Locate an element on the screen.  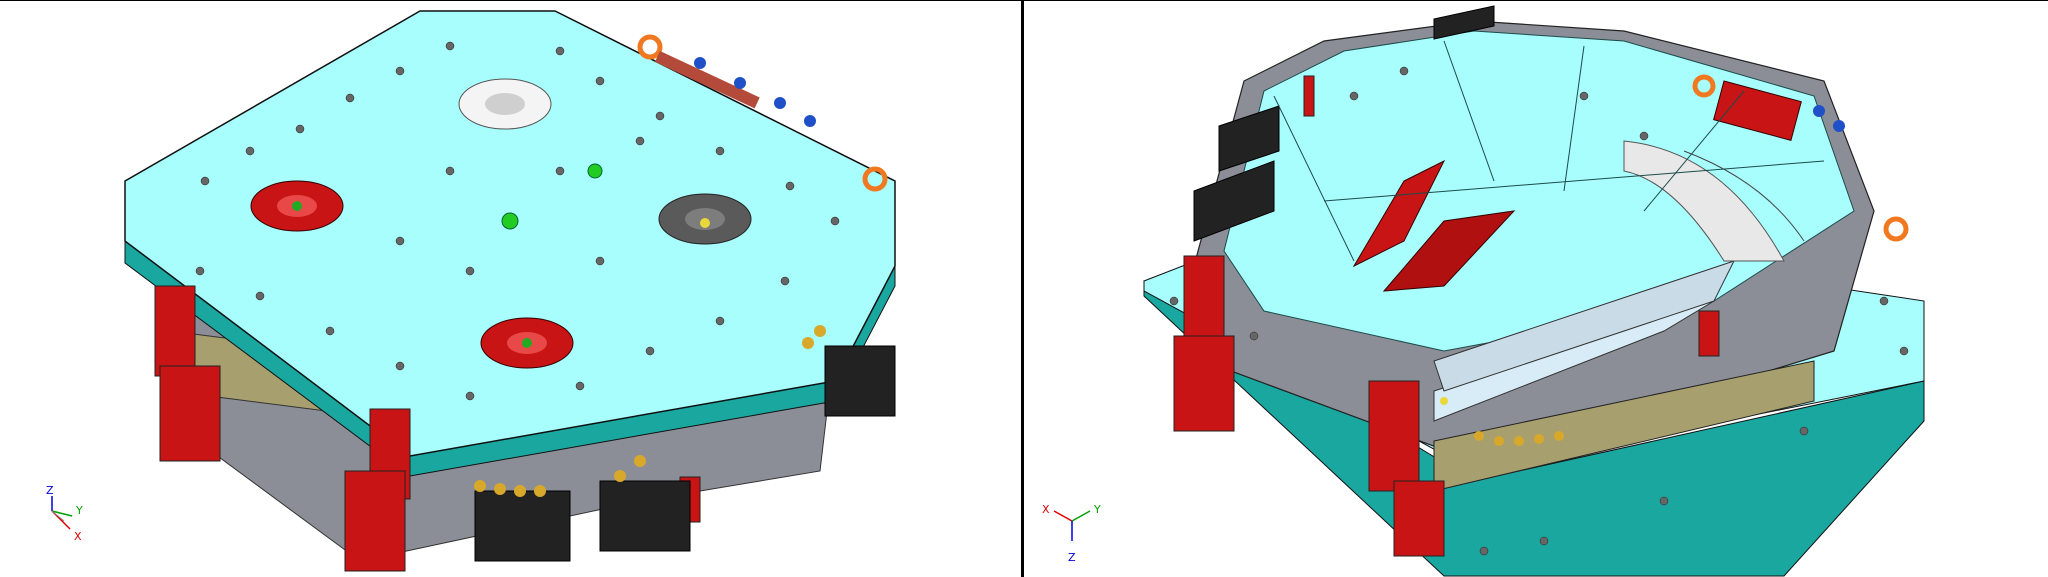
axis-triad-icon: X Y Z is located at coordinates (1071, 533).